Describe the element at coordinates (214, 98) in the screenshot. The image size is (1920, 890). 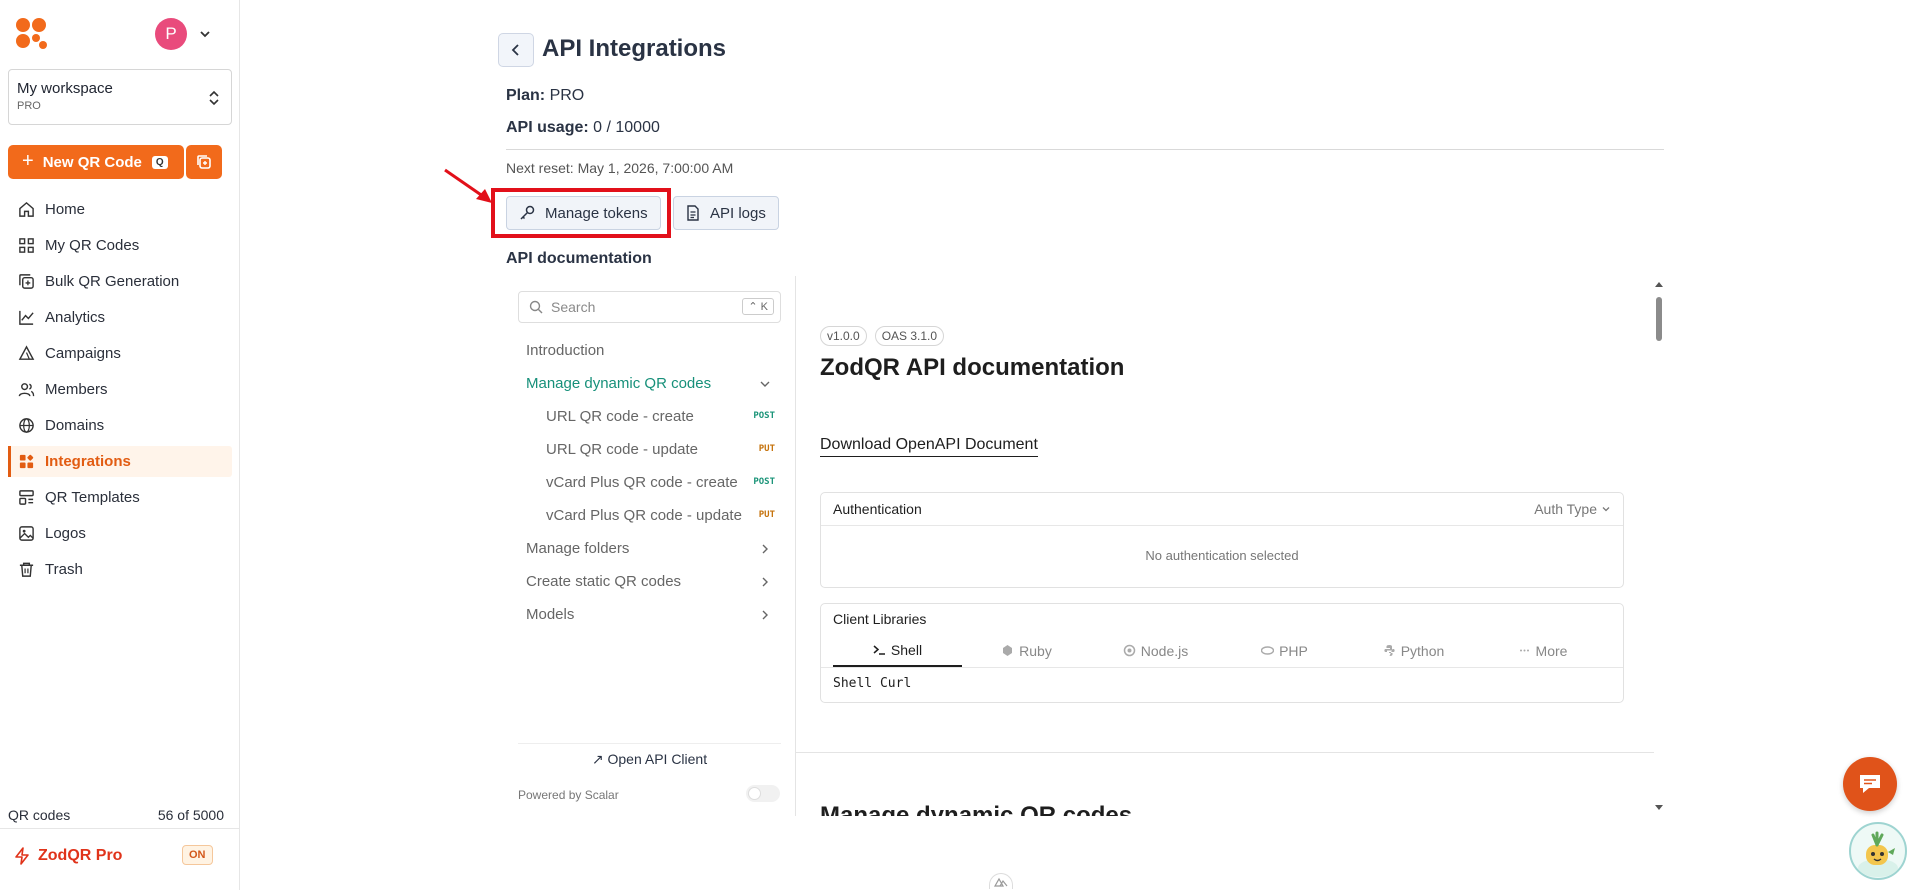
I see `chevron-updown-icon` at that location.